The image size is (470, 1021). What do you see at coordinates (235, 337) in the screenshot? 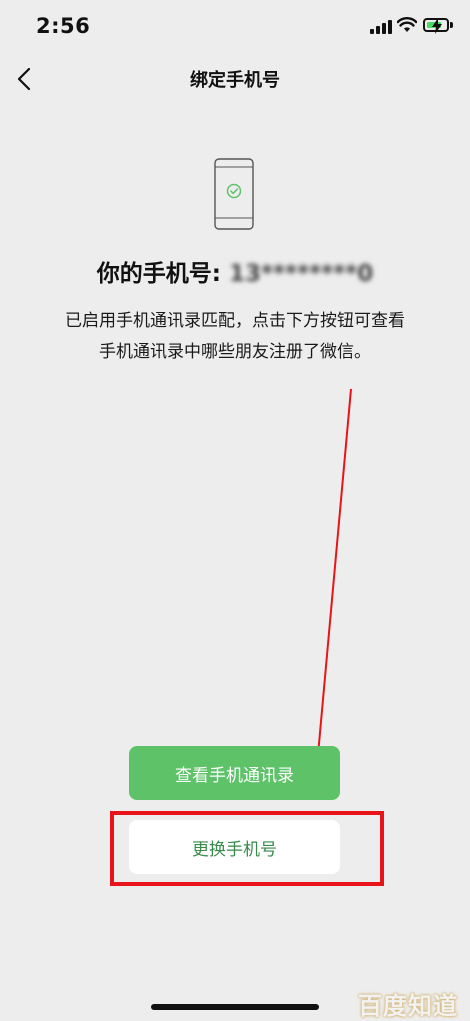
I see `description: 已启用手机通讯录匹配，点击下方按钮可查看 手机通讯录中哪些朋友注册了微信。` at bounding box center [235, 337].